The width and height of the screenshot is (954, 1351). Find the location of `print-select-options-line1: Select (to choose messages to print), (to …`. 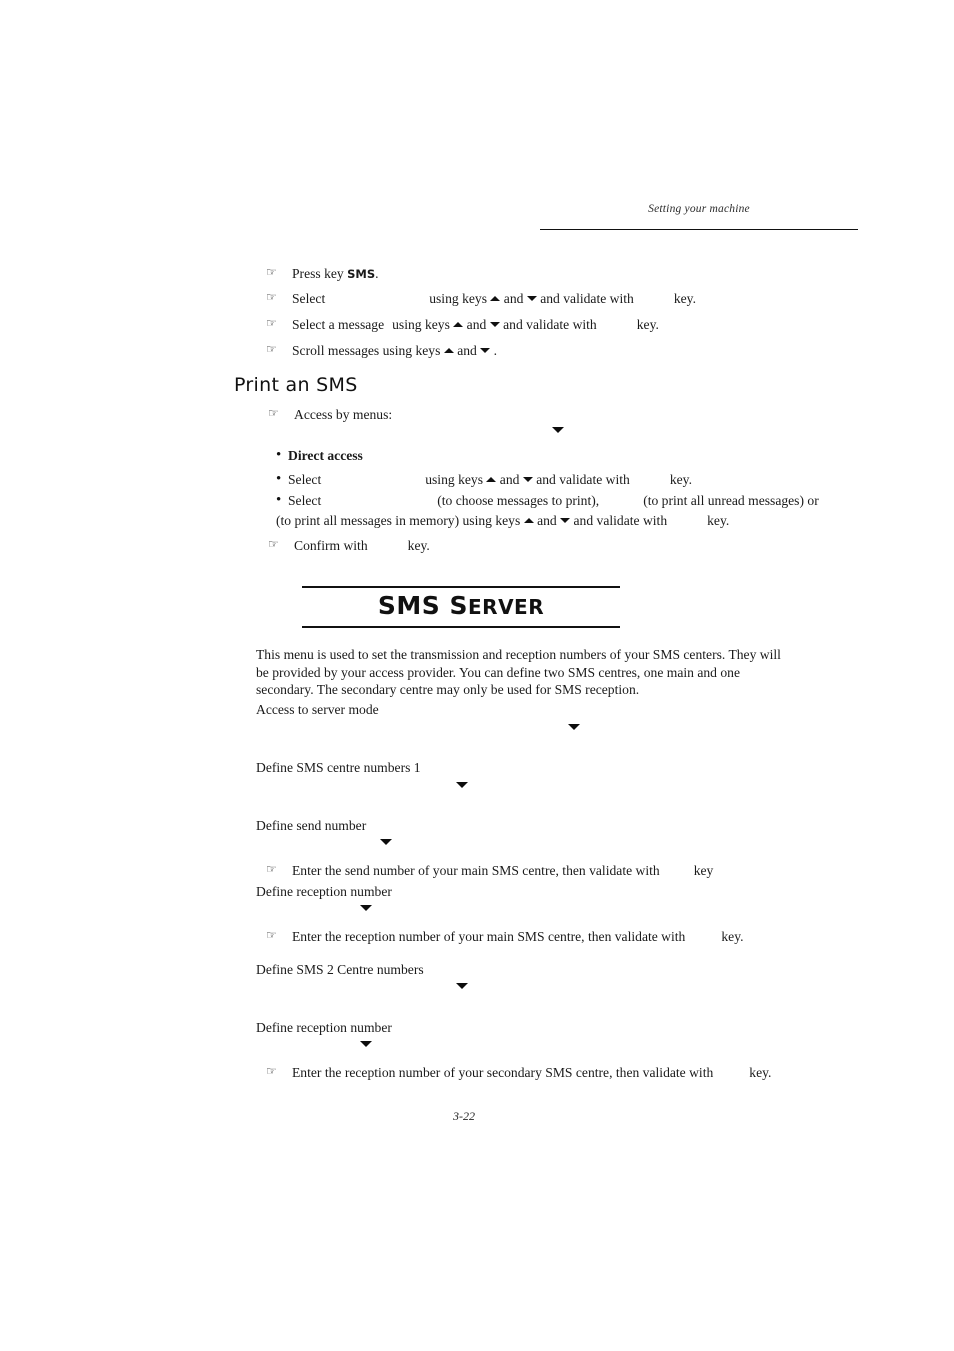

print-select-options-line1: Select (to choose messages to print), (to … is located at coordinates (553, 500).